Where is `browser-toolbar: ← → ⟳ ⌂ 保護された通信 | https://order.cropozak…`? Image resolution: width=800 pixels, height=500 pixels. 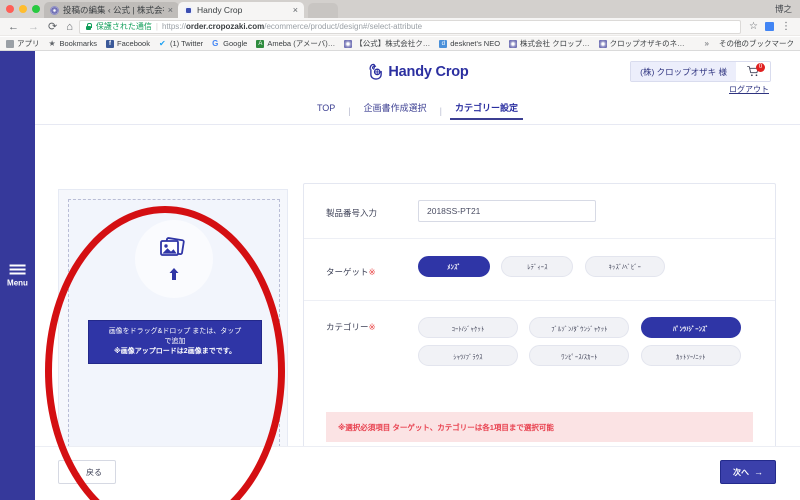 browser-toolbar: ← → ⟳ ⌂ 保護された通信 | https://order.cropozak… is located at coordinates (400, 27).